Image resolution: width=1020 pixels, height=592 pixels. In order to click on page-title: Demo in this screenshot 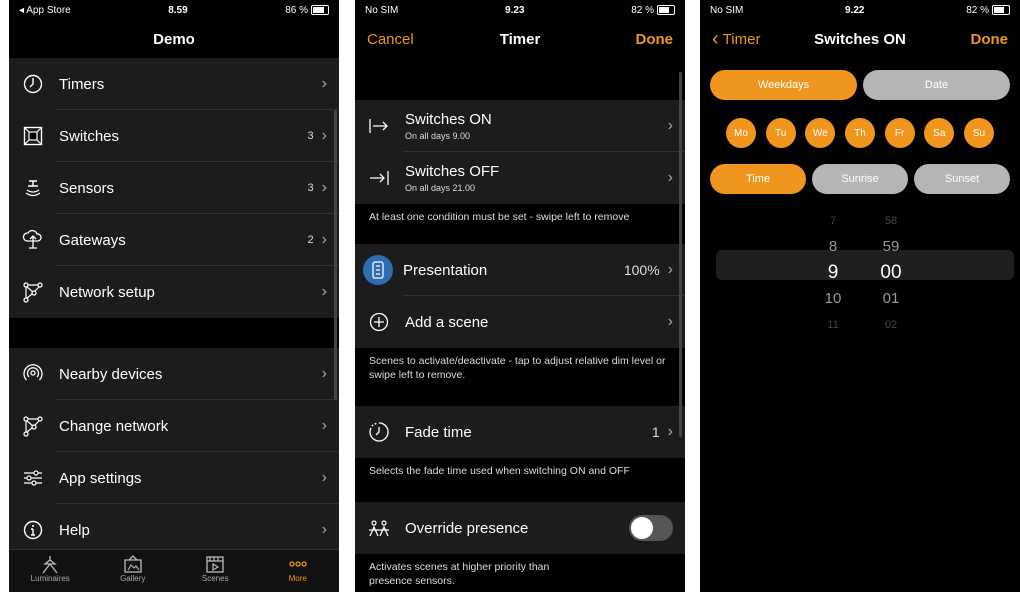, I will do `click(174, 39)`.